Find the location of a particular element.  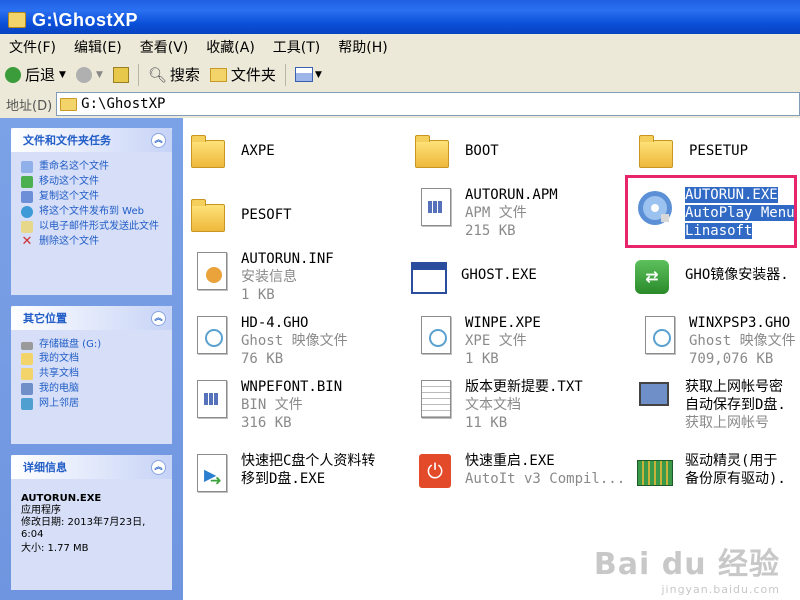

file-item-winpe-xpe: WINPE.XPE XPE 文件 1 KB is located at coordinates (478, 341).